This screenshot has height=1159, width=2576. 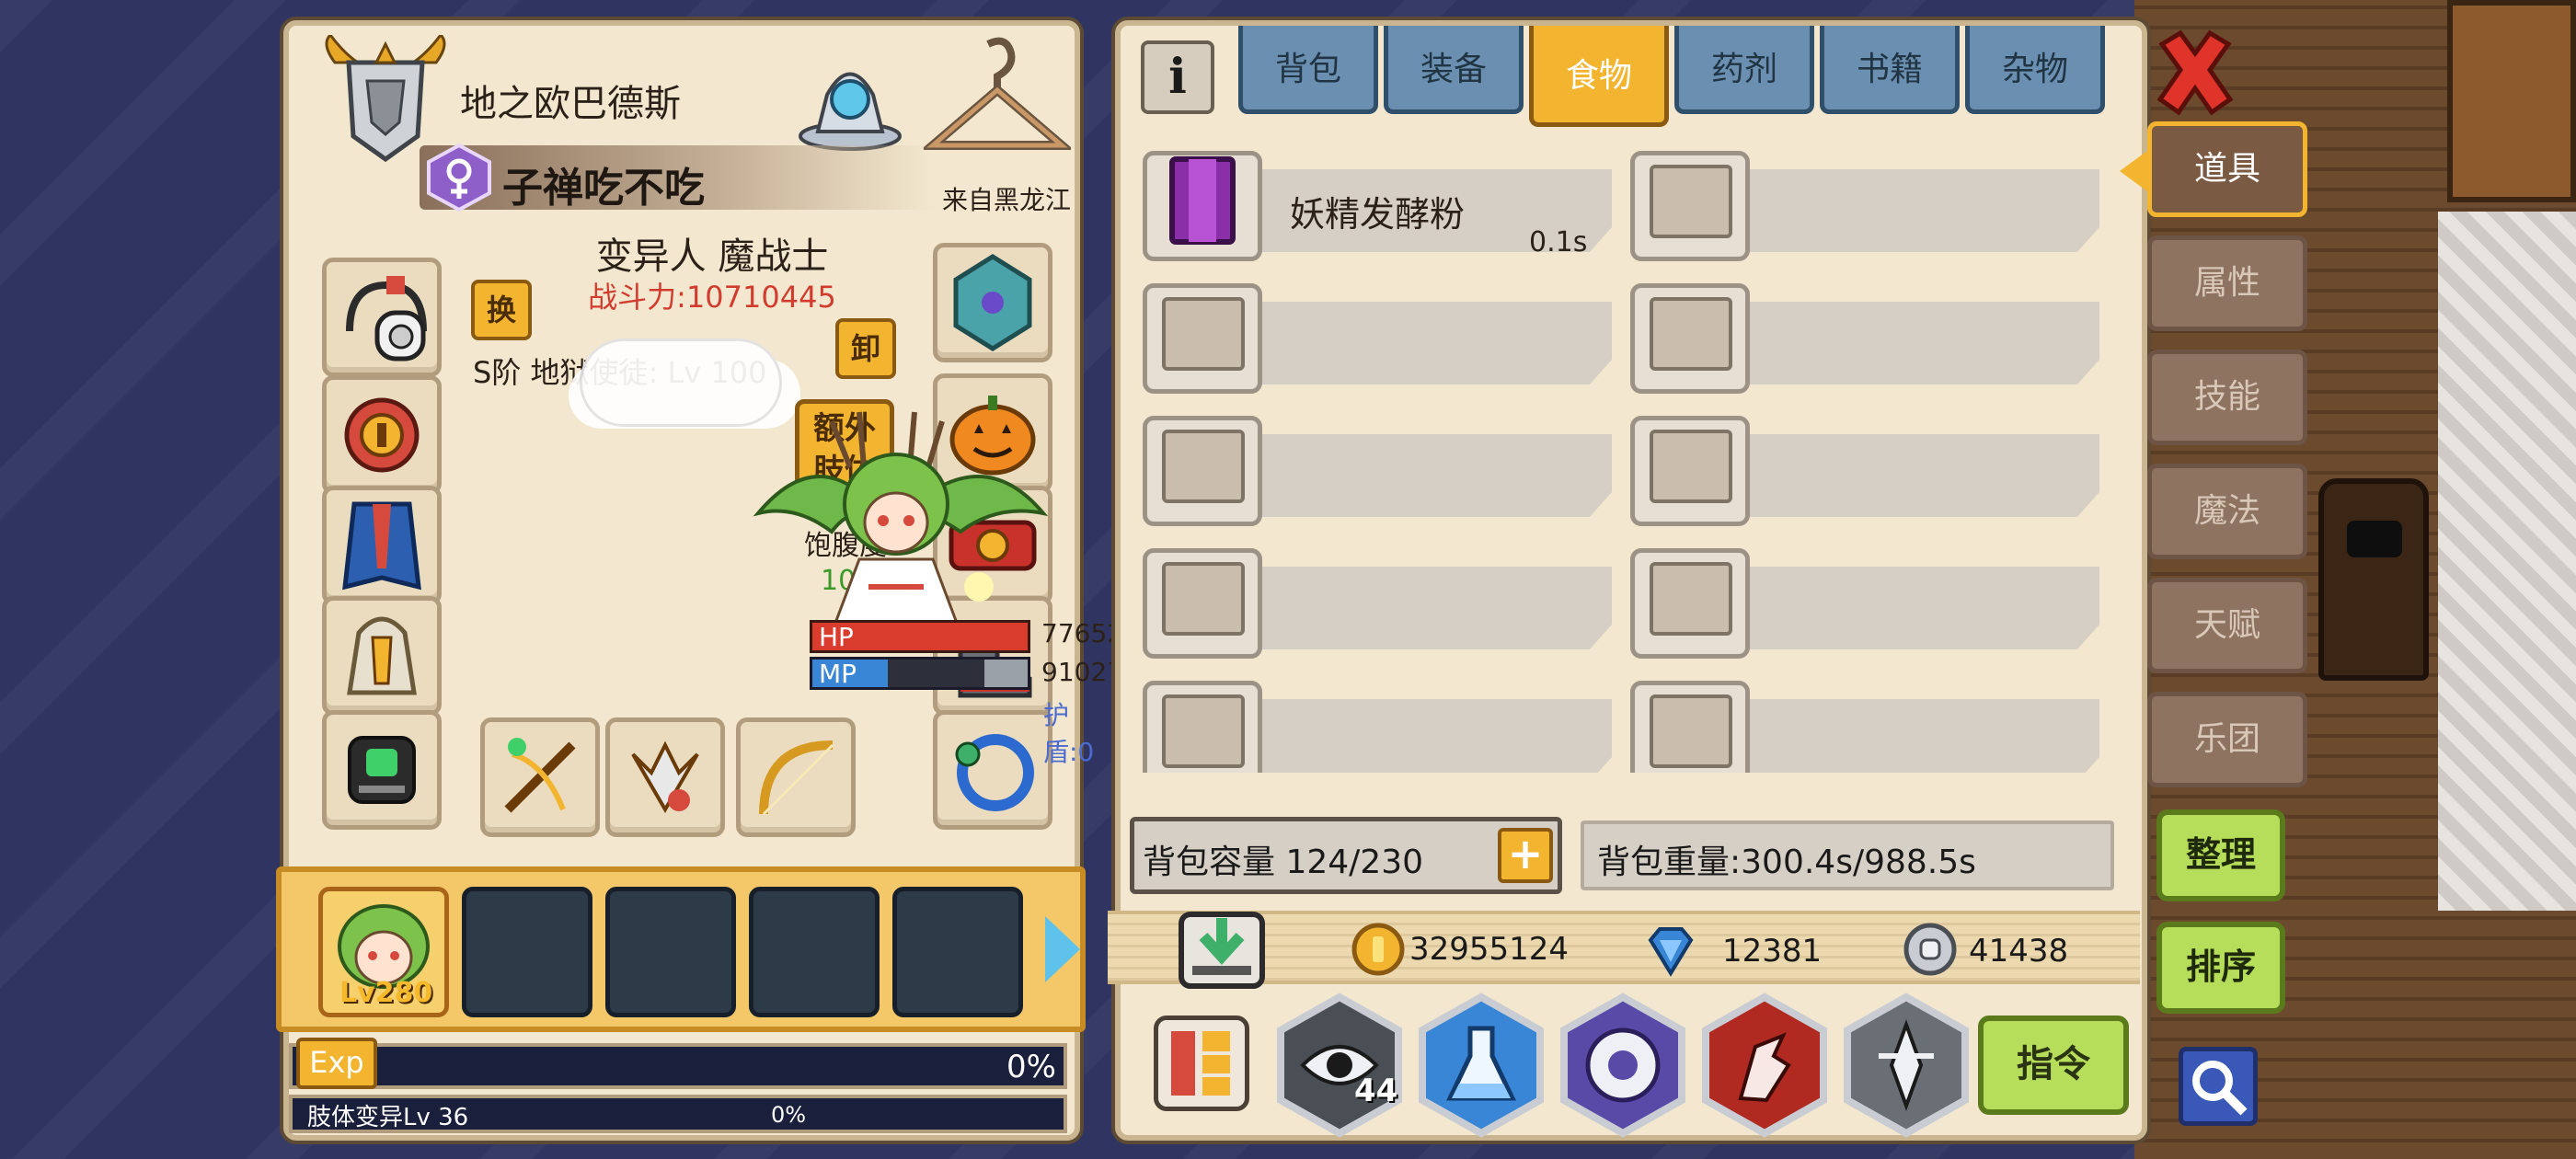 What do you see at coordinates (2227, 169) in the screenshot?
I see `side-tab-items: 道具` at bounding box center [2227, 169].